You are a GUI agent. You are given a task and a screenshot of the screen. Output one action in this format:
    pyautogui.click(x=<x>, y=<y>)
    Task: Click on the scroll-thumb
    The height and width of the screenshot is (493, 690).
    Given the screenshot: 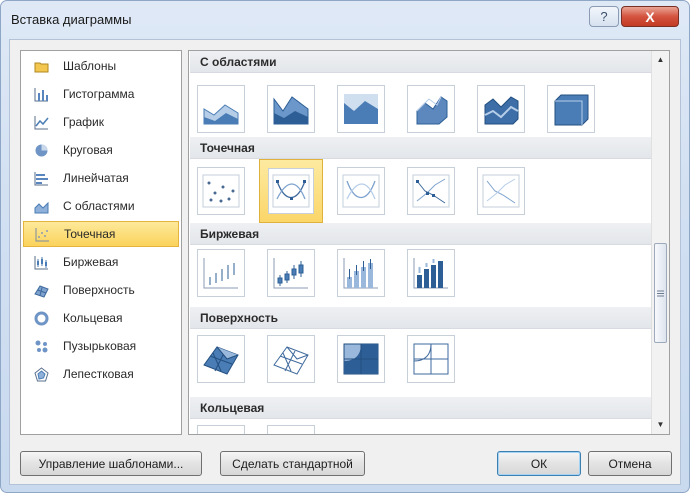 What is the action you would take?
    pyautogui.click(x=660, y=293)
    